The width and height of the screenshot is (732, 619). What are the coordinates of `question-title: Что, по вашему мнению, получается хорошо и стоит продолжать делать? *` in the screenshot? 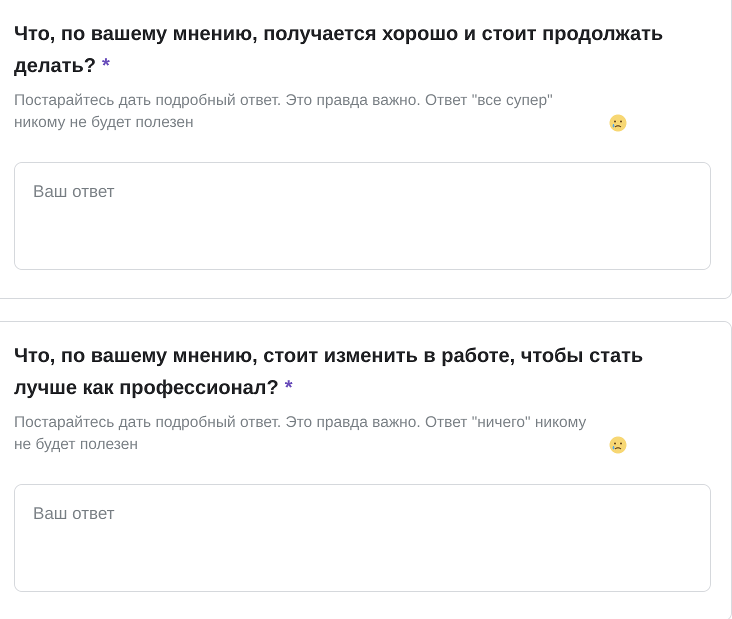 It's located at (339, 50).